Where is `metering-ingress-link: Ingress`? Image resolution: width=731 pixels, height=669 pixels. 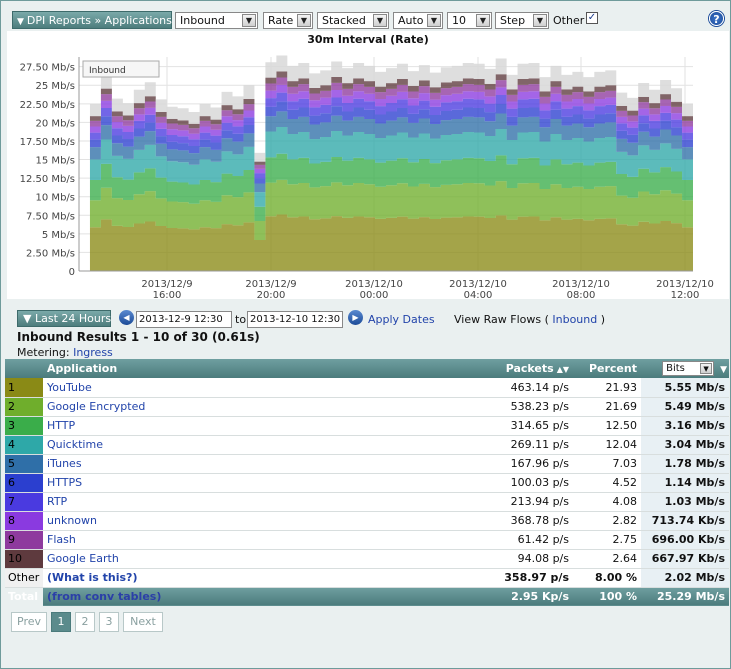
metering-ingress-link: Ingress is located at coordinates (93, 352).